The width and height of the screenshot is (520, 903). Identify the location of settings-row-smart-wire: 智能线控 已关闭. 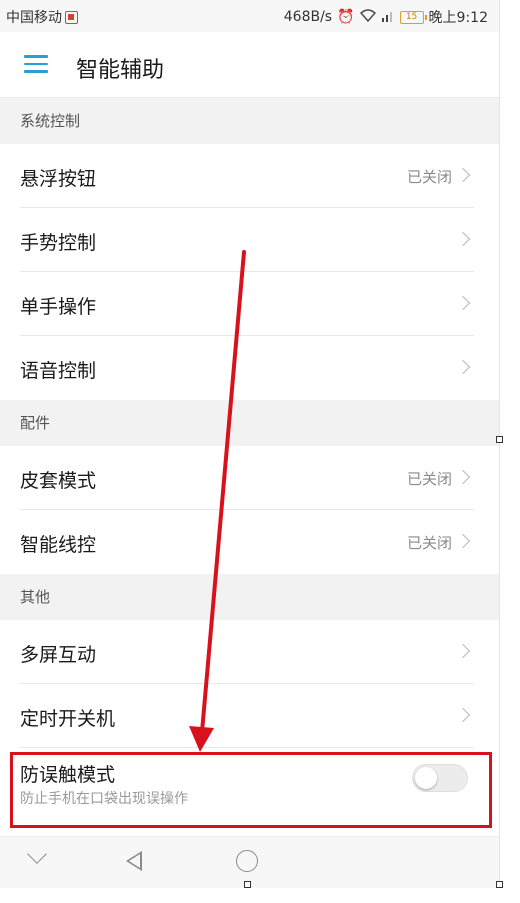
(249, 542).